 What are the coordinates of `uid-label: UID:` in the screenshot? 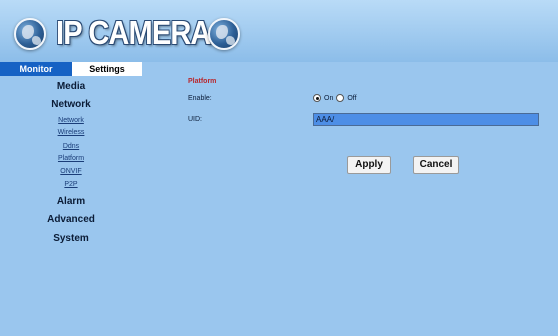 It's located at (195, 119).